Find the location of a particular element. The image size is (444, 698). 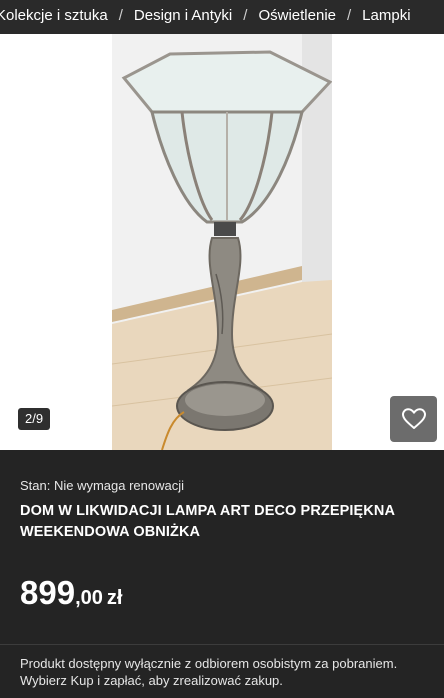

favorite-button is located at coordinates (413, 419).